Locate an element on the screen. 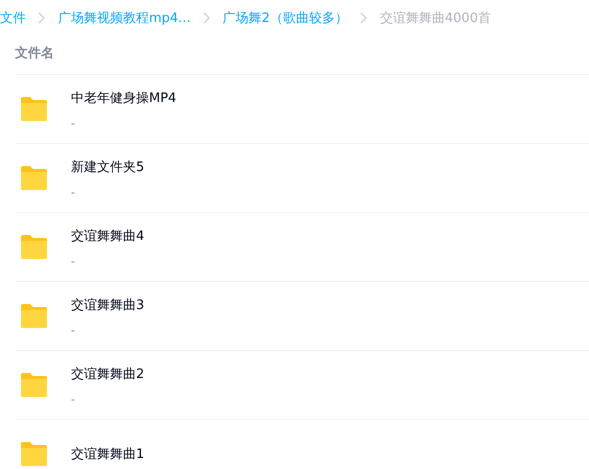 This screenshot has width=589, height=469. folder-name: 交谊舞舞曲1 is located at coordinates (107, 454).